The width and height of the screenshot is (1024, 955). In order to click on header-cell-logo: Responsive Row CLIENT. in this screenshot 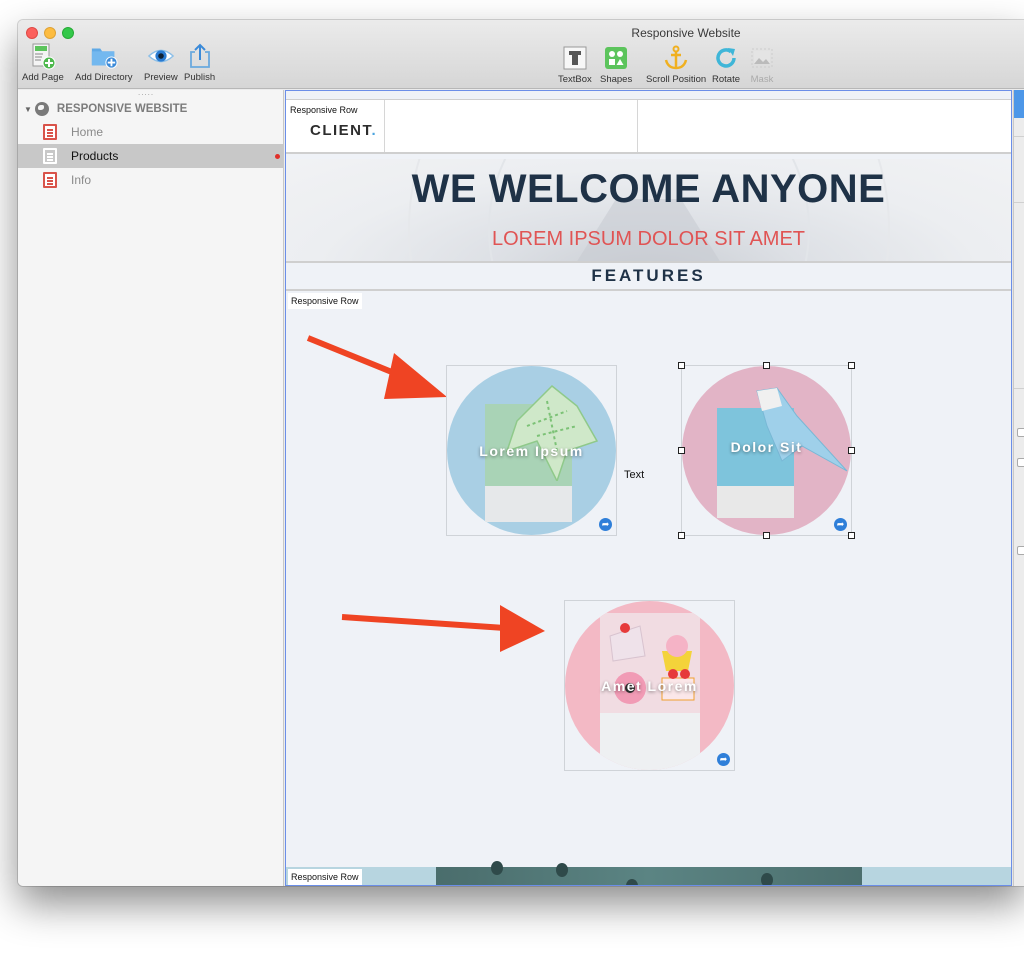, I will do `click(335, 126)`.